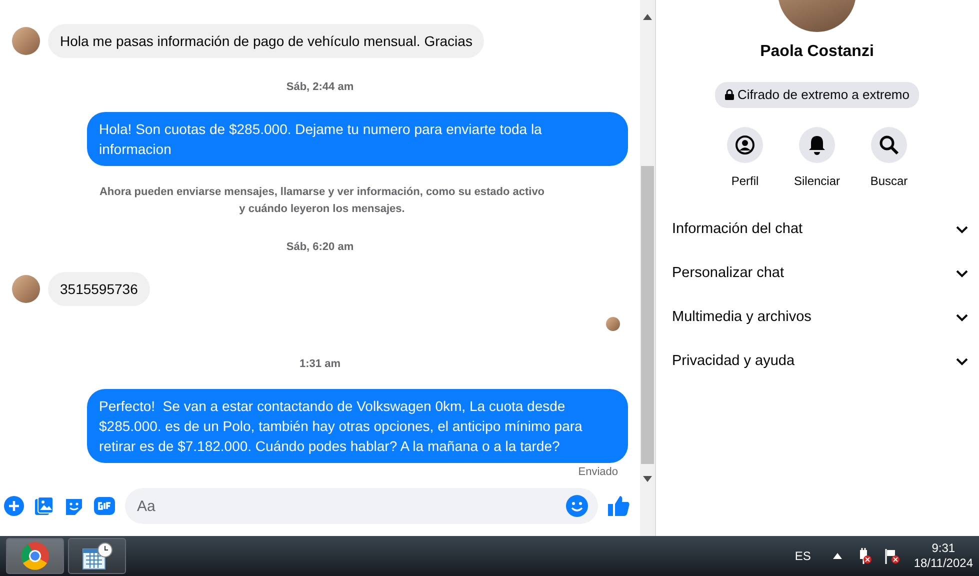 This screenshot has width=979, height=576. Describe the element at coordinates (729, 94) in the screenshot. I see `lock-icon` at that location.